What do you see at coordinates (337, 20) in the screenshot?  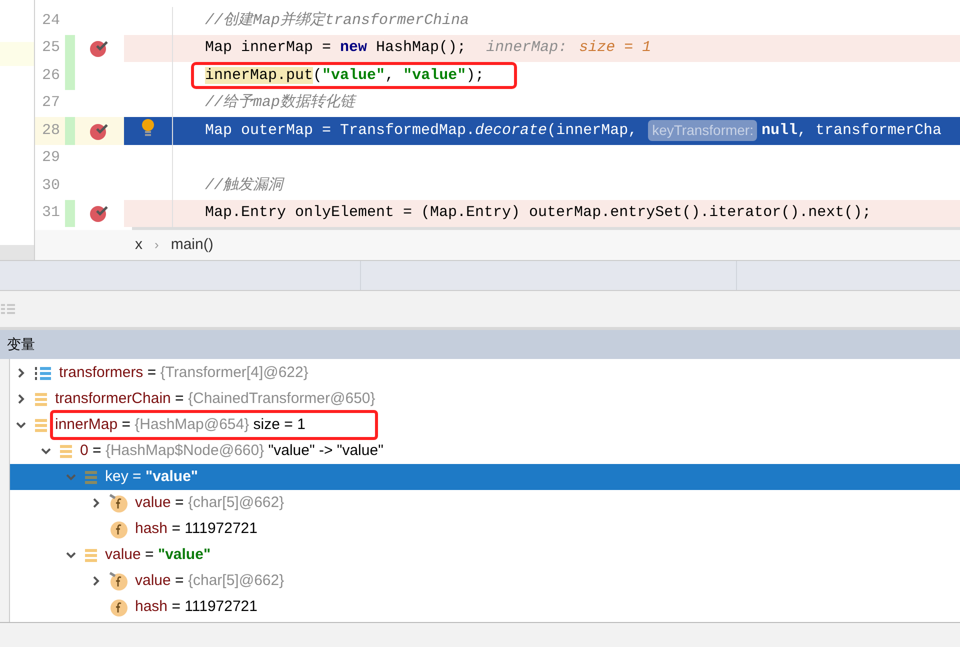 I see `code-text: //创建Map并绑定transformerChina` at bounding box center [337, 20].